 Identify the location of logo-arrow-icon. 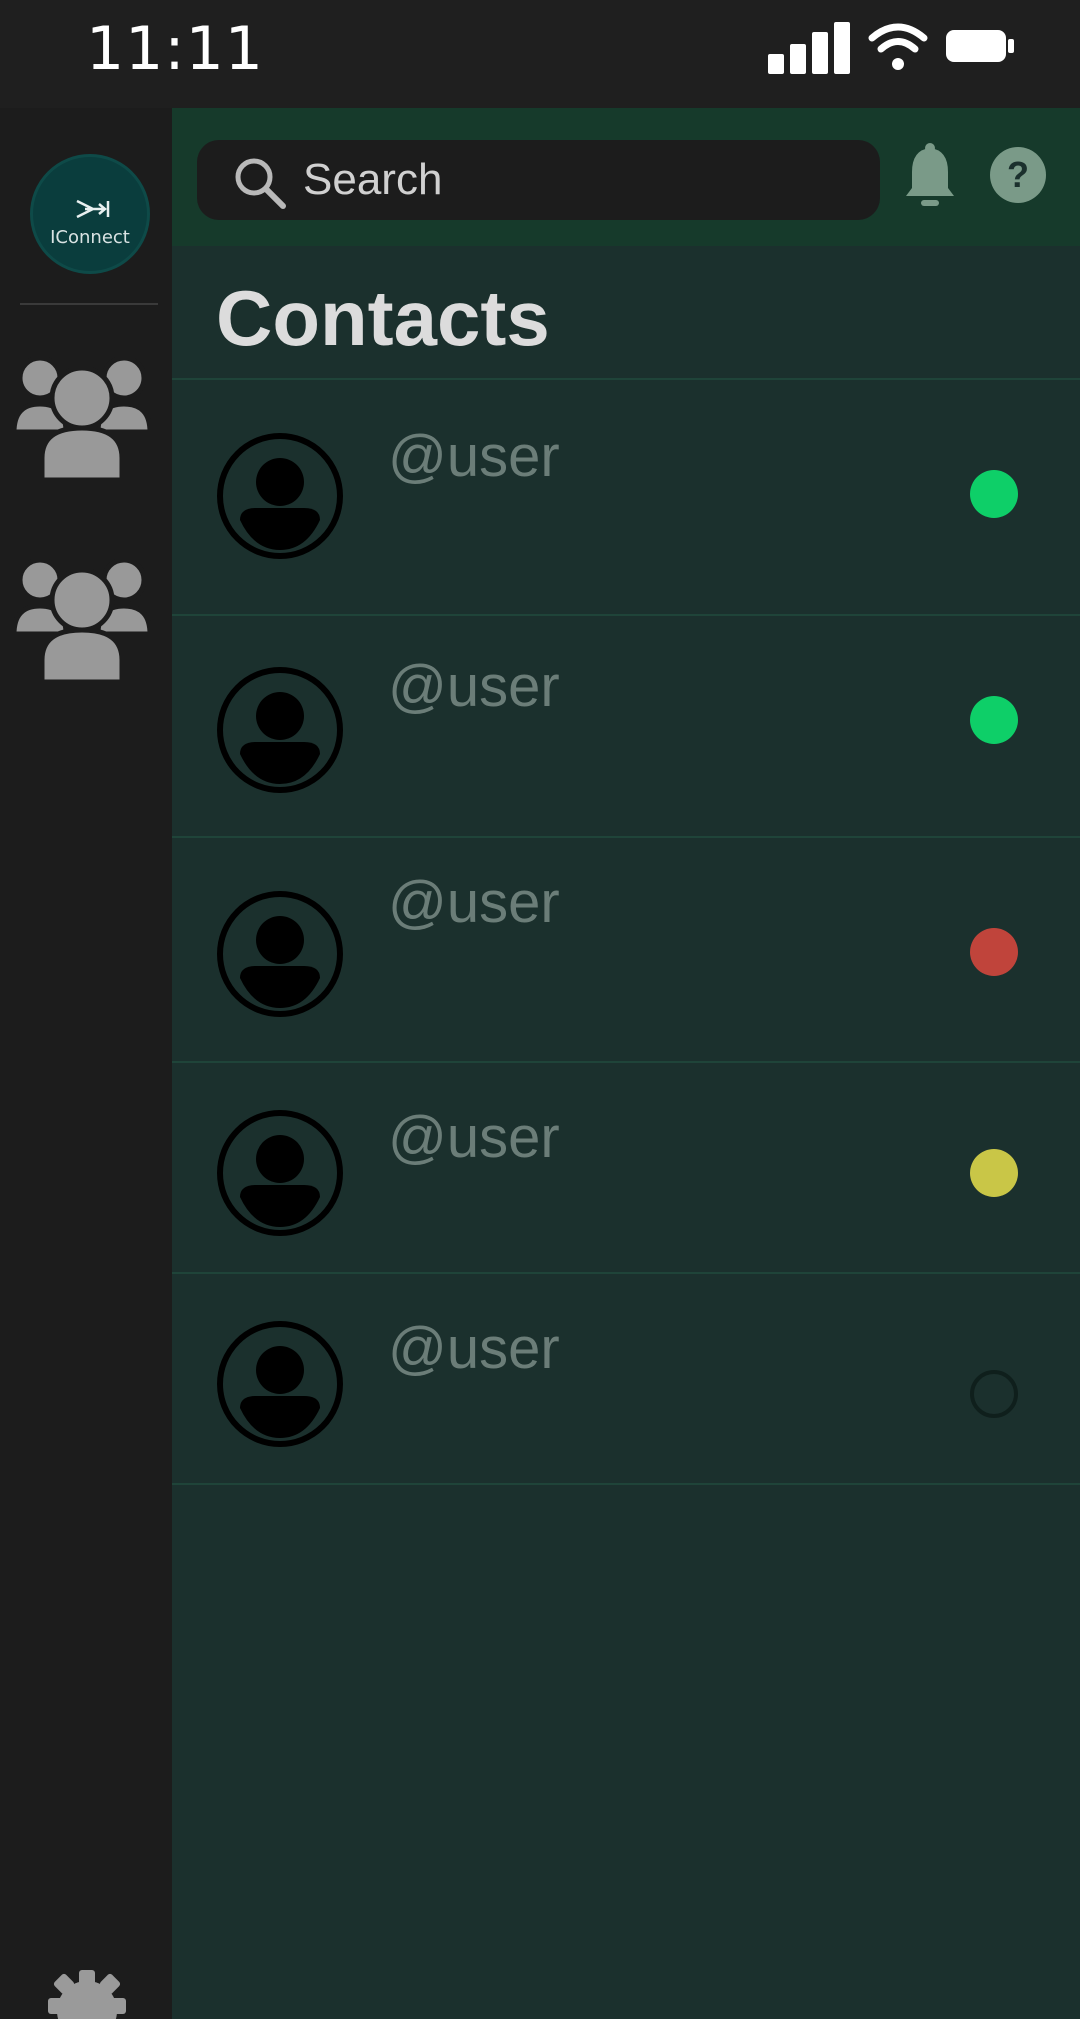
(93, 209).